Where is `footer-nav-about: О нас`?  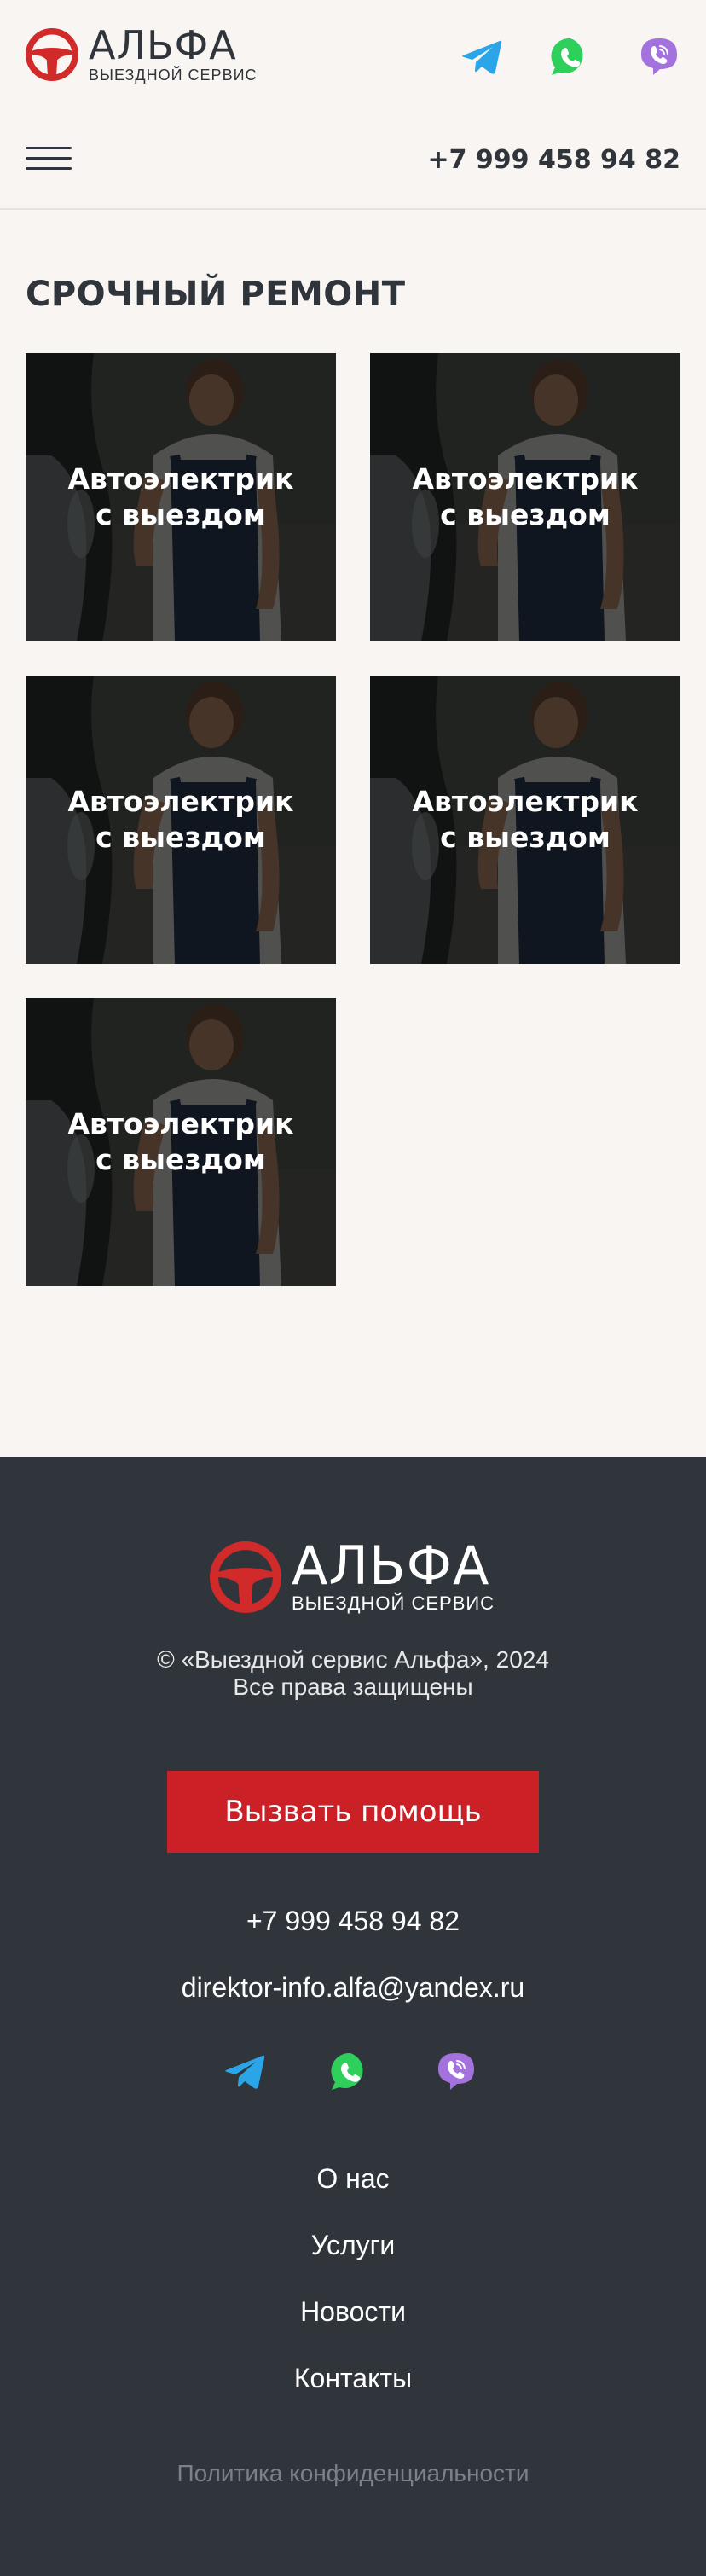
footer-nav-about: О нас is located at coordinates (353, 2178).